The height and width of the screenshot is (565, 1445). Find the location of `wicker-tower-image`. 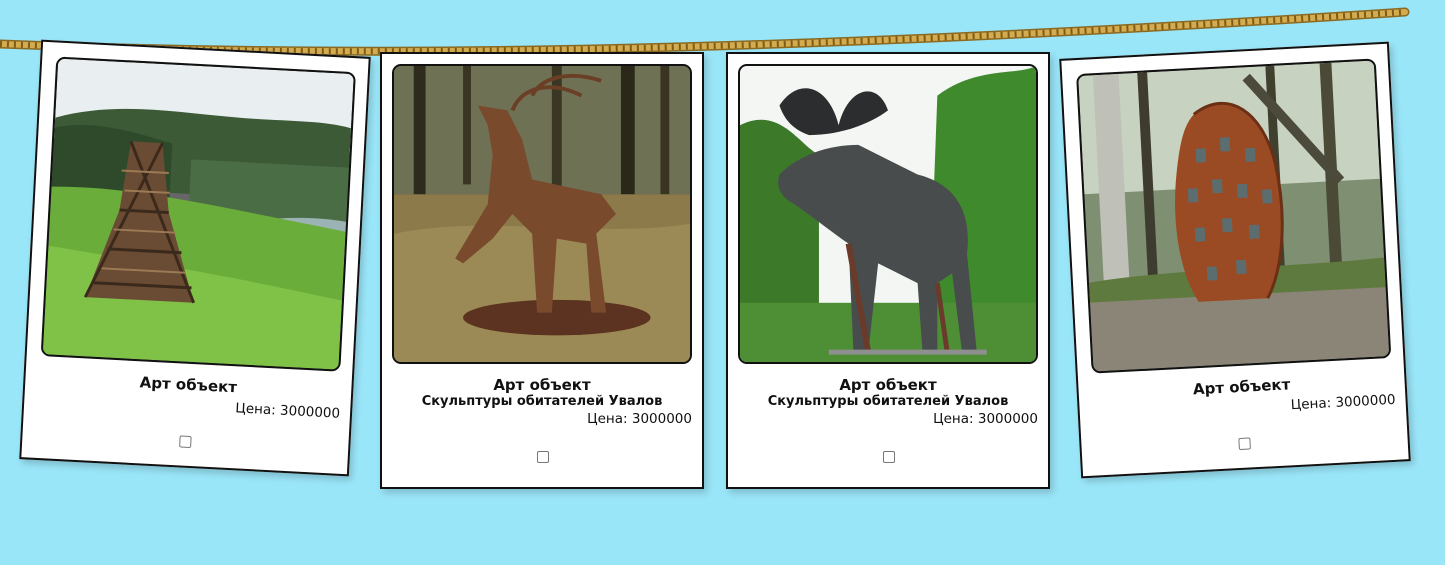

wicker-tower-image is located at coordinates (198, 214).